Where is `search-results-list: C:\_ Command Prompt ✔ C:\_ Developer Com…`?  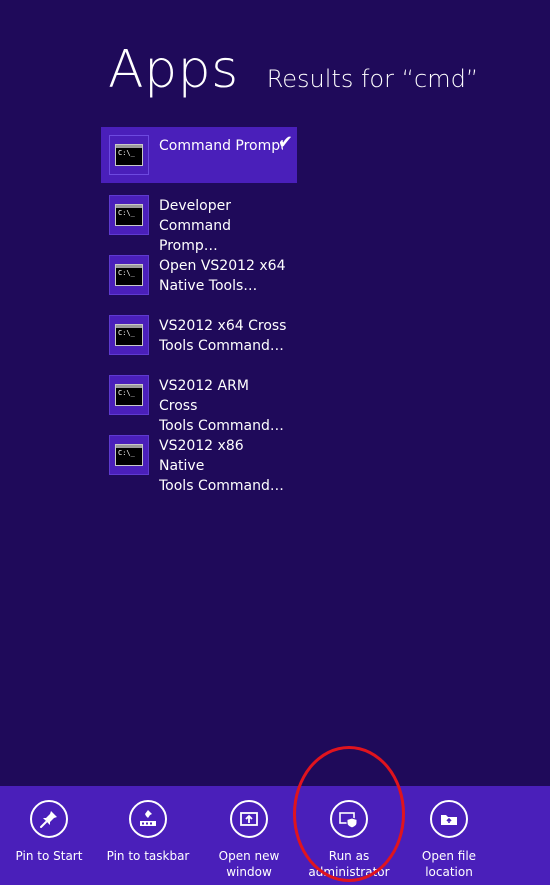
search-results-list: C:\_ Command Prompt ✔ C:\_ Developer Com… is located at coordinates (199, 310).